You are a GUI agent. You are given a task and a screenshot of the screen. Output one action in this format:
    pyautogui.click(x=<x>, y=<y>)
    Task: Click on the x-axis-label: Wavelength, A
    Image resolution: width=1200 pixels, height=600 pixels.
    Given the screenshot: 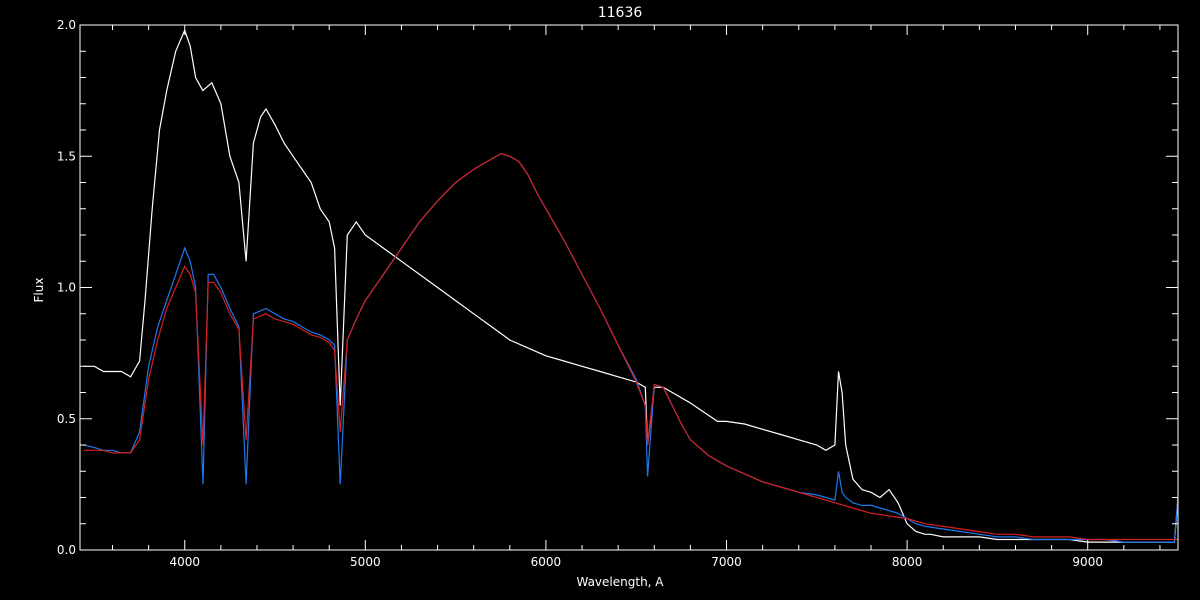 What is the action you would take?
    pyautogui.click(x=620, y=582)
    